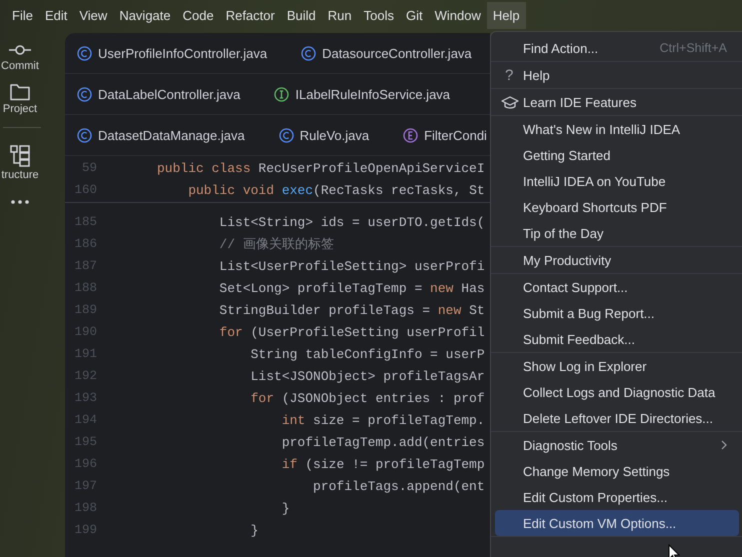  I want to click on menu-item: Navigate, so click(145, 15).